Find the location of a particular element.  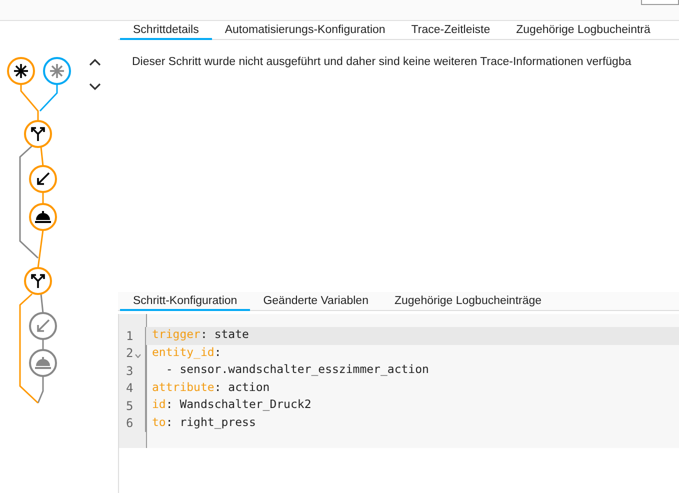

tab: Geänderte Variablen is located at coordinates (316, 301).